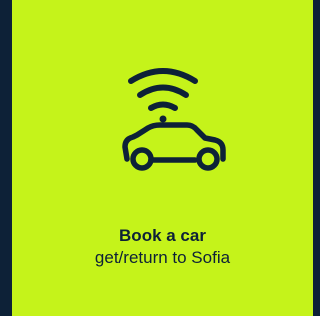  I want to click on card-subtitle: get/return to Sofia, so click(162, 257).